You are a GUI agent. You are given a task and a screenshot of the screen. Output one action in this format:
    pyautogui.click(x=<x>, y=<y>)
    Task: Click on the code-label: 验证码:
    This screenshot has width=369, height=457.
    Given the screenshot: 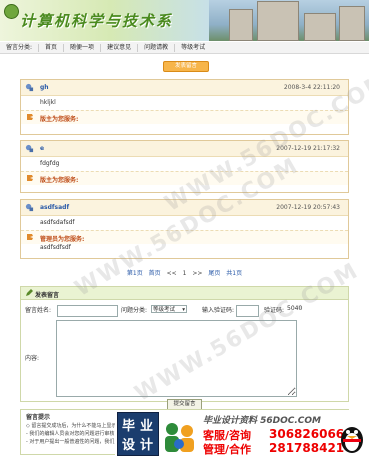 What is the action you would take?
    pyautogui.click(x=274, y=310)
    